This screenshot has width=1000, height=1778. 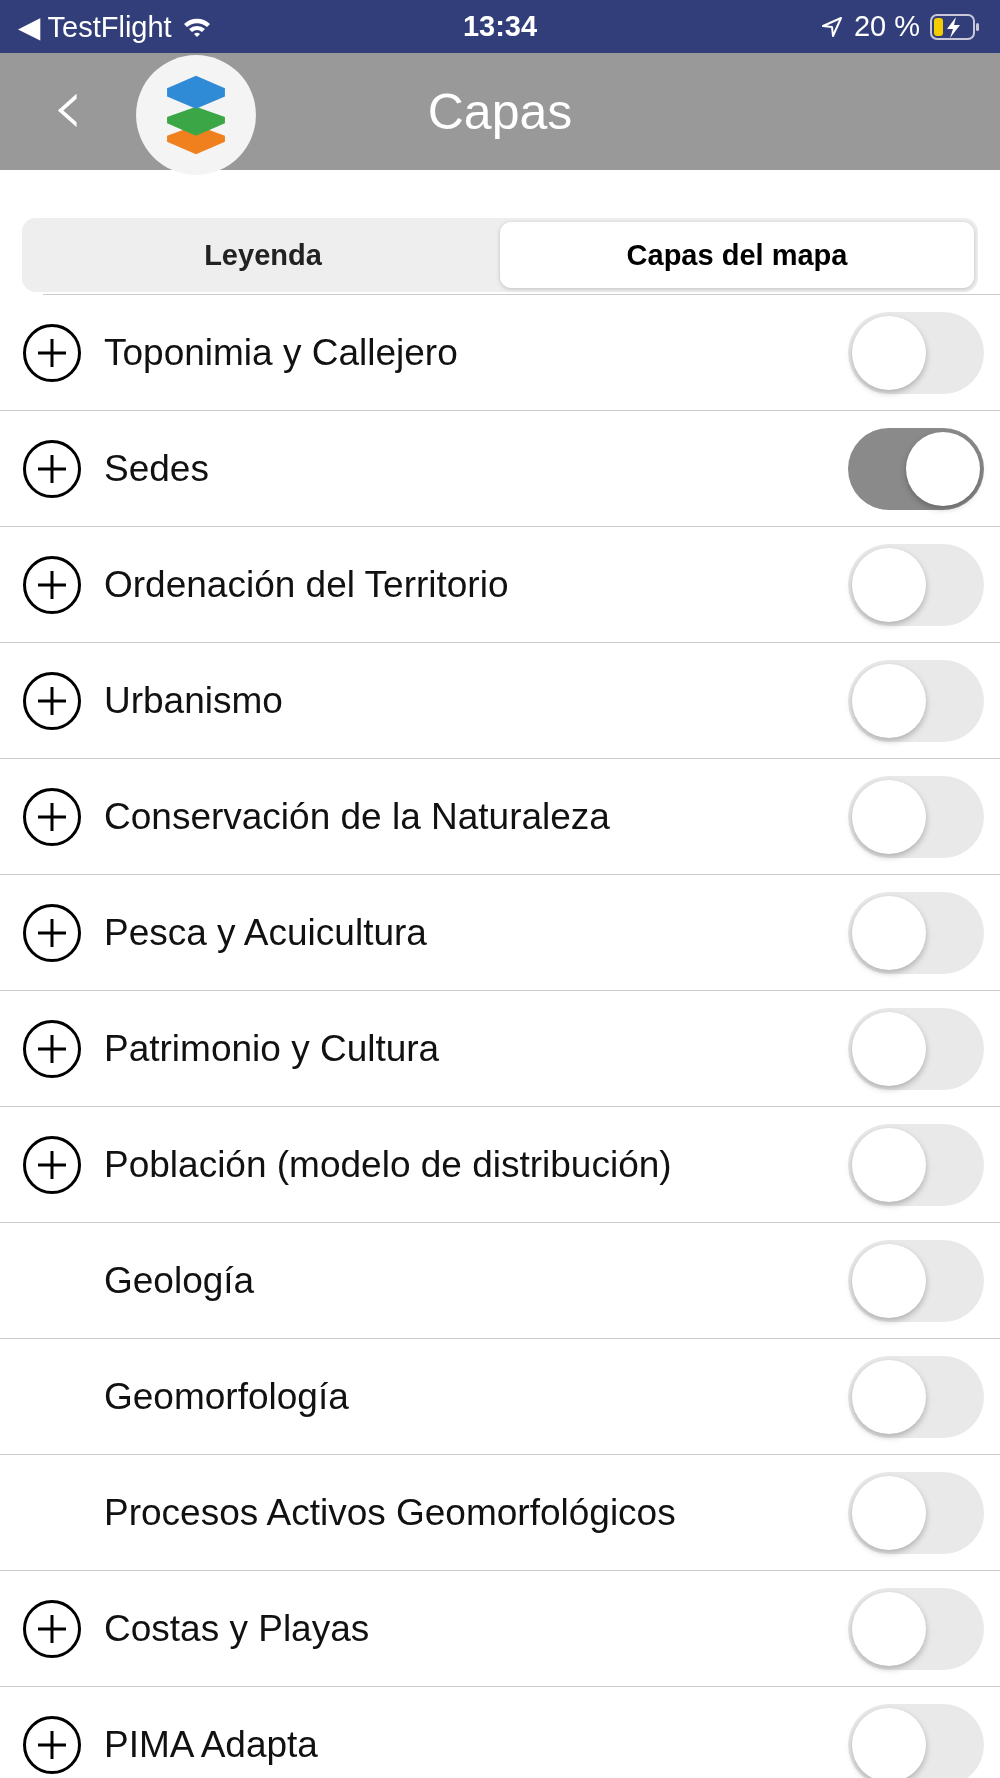 What do you see at coordinates (281, 352) in the screenshot?
I see `layer-name: Toponimia y Callejero` at bounding box center [281, 352].